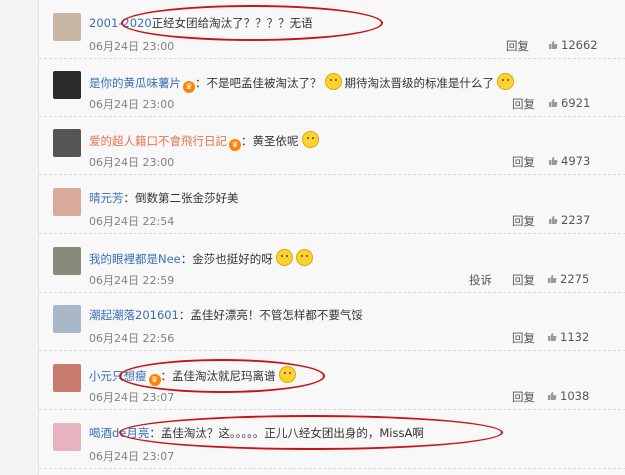 The width and height of the screenshot is (625, 475). I want to click on username-link: 2001-2020, so click(120, 23).